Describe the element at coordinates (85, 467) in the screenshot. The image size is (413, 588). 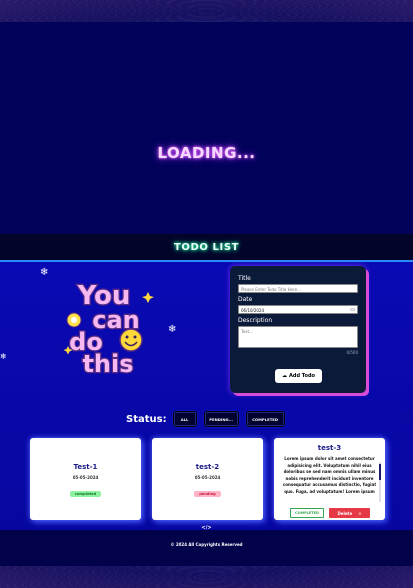
I see `todo-title: Test-1` at that location.